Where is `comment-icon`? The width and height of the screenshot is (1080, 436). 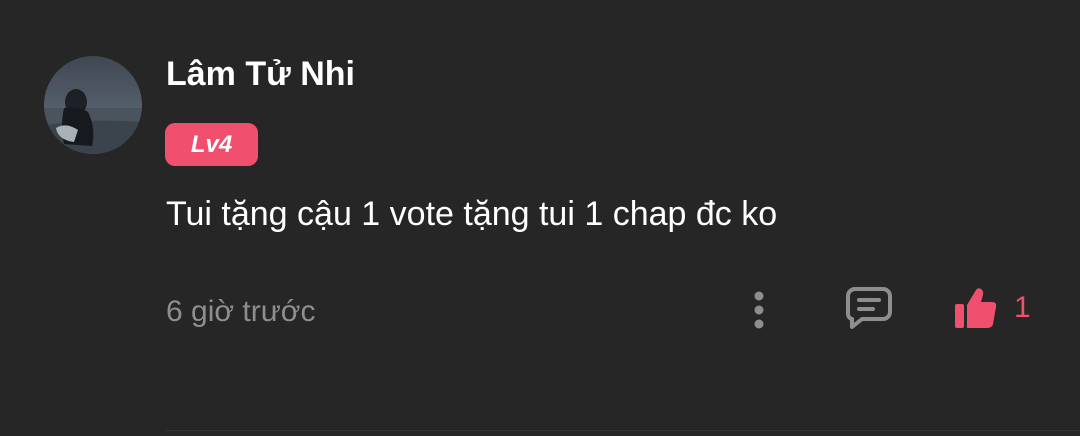
comment-icon is located at coordinates (869, 308).